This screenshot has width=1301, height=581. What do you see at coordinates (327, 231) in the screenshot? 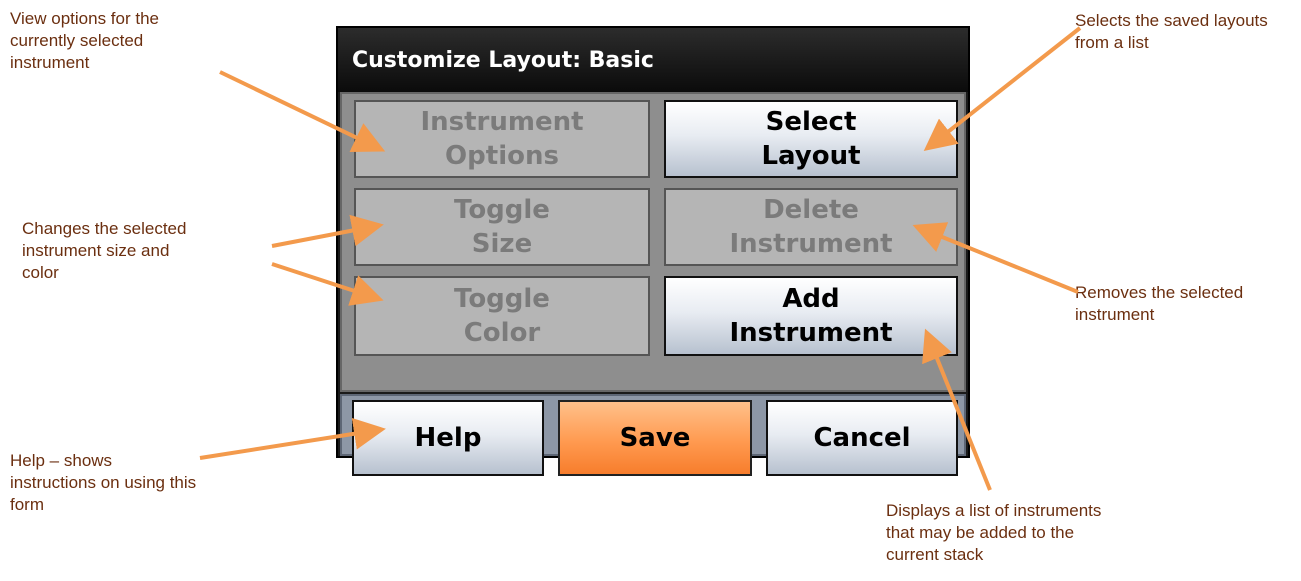
I see `arrow-toggle-size` at bounding box center [327, 231].